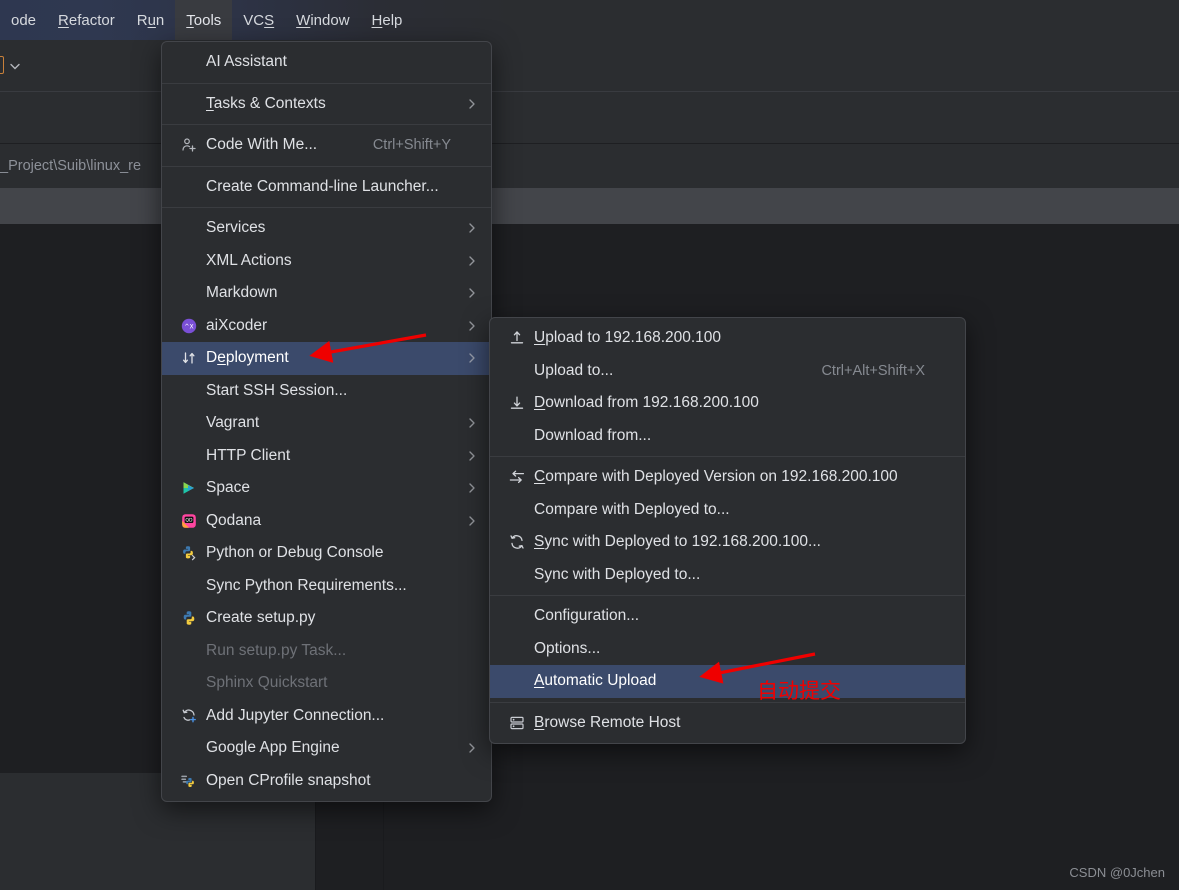 The width and height of the screenshot is (1179, 890). What do you see at coordinates (189, 781) in the screenshot?
I see `cprofile-icon` at bounding box center [189, 781].